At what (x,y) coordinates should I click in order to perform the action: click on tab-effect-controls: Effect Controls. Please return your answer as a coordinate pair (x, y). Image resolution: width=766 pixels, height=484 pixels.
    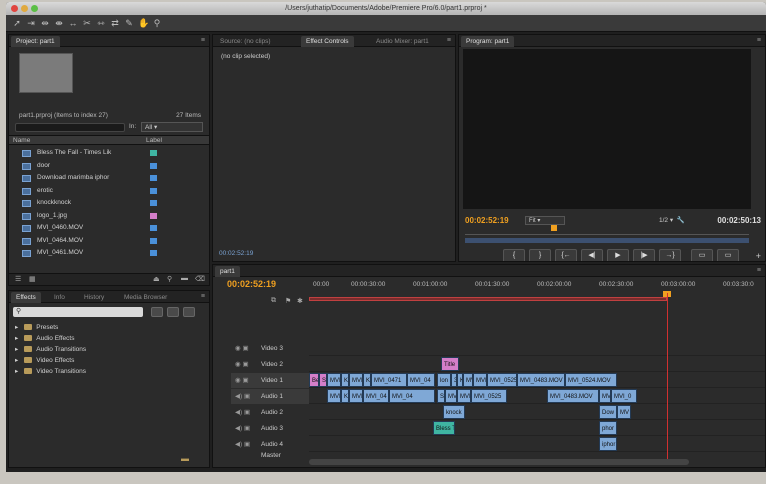
    Looking at the image, I should click on (327, 41).